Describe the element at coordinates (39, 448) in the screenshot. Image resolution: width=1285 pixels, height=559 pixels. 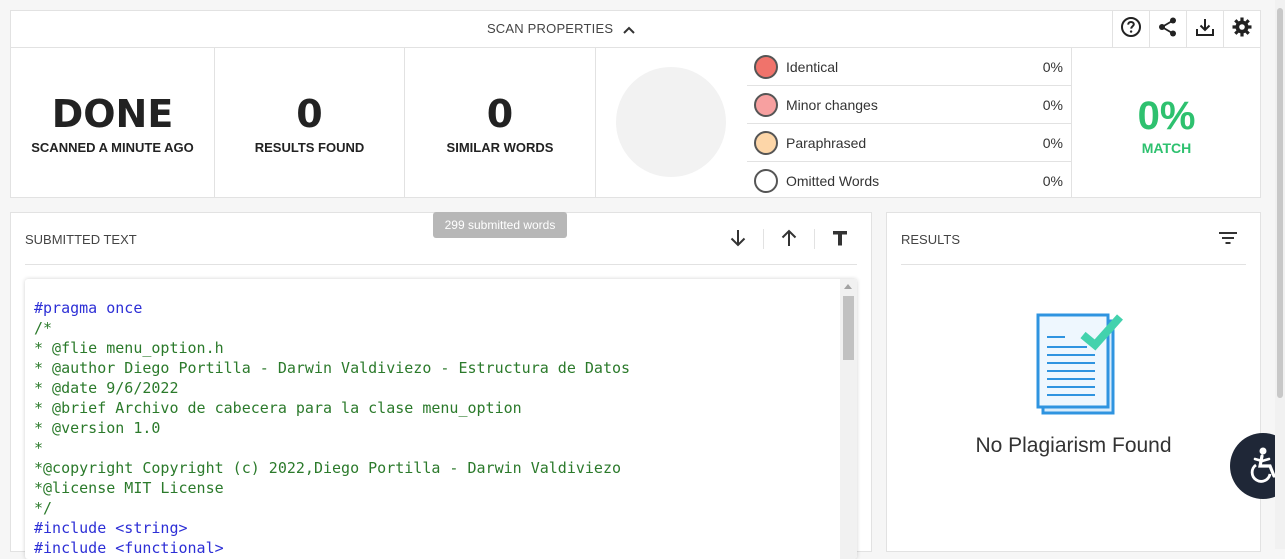
I see `code-line: *` at that location.